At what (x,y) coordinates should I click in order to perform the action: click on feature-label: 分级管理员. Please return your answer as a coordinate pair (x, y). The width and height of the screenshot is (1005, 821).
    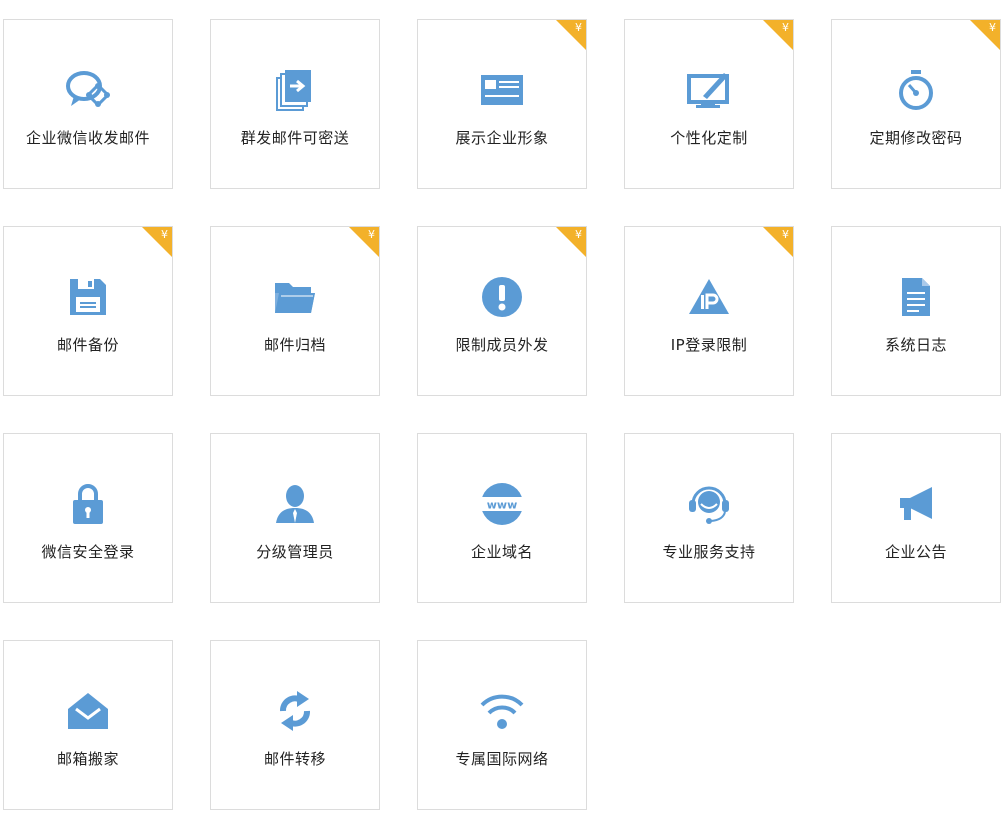
    Looking at the image, I should click on (295, 552).